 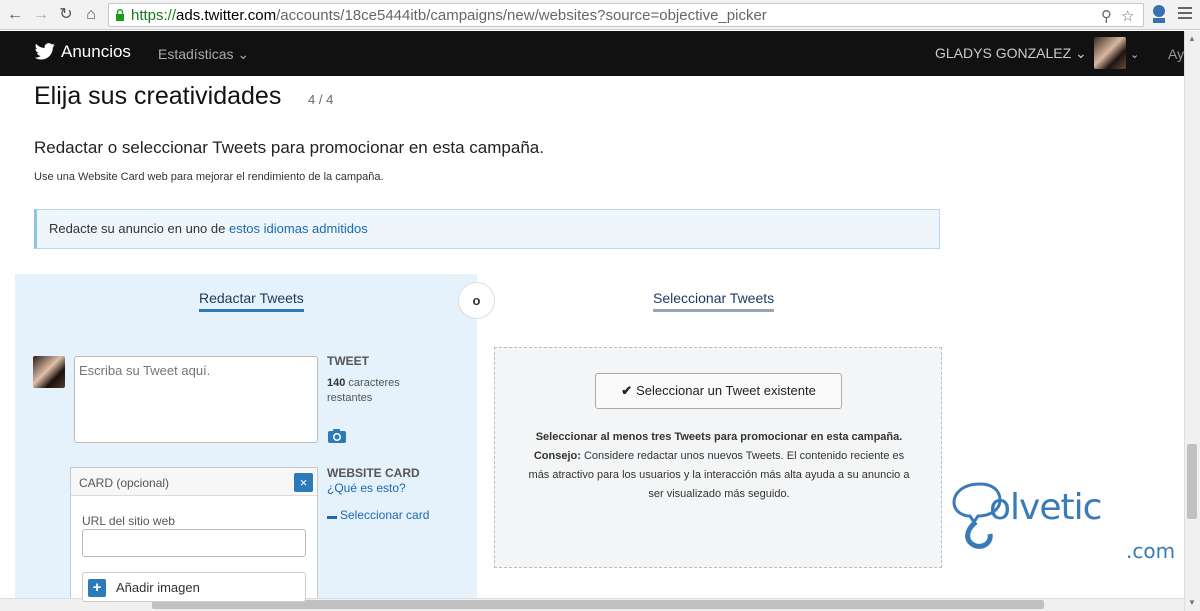 I want to click on website-url-input, so click(x=194, y=543).